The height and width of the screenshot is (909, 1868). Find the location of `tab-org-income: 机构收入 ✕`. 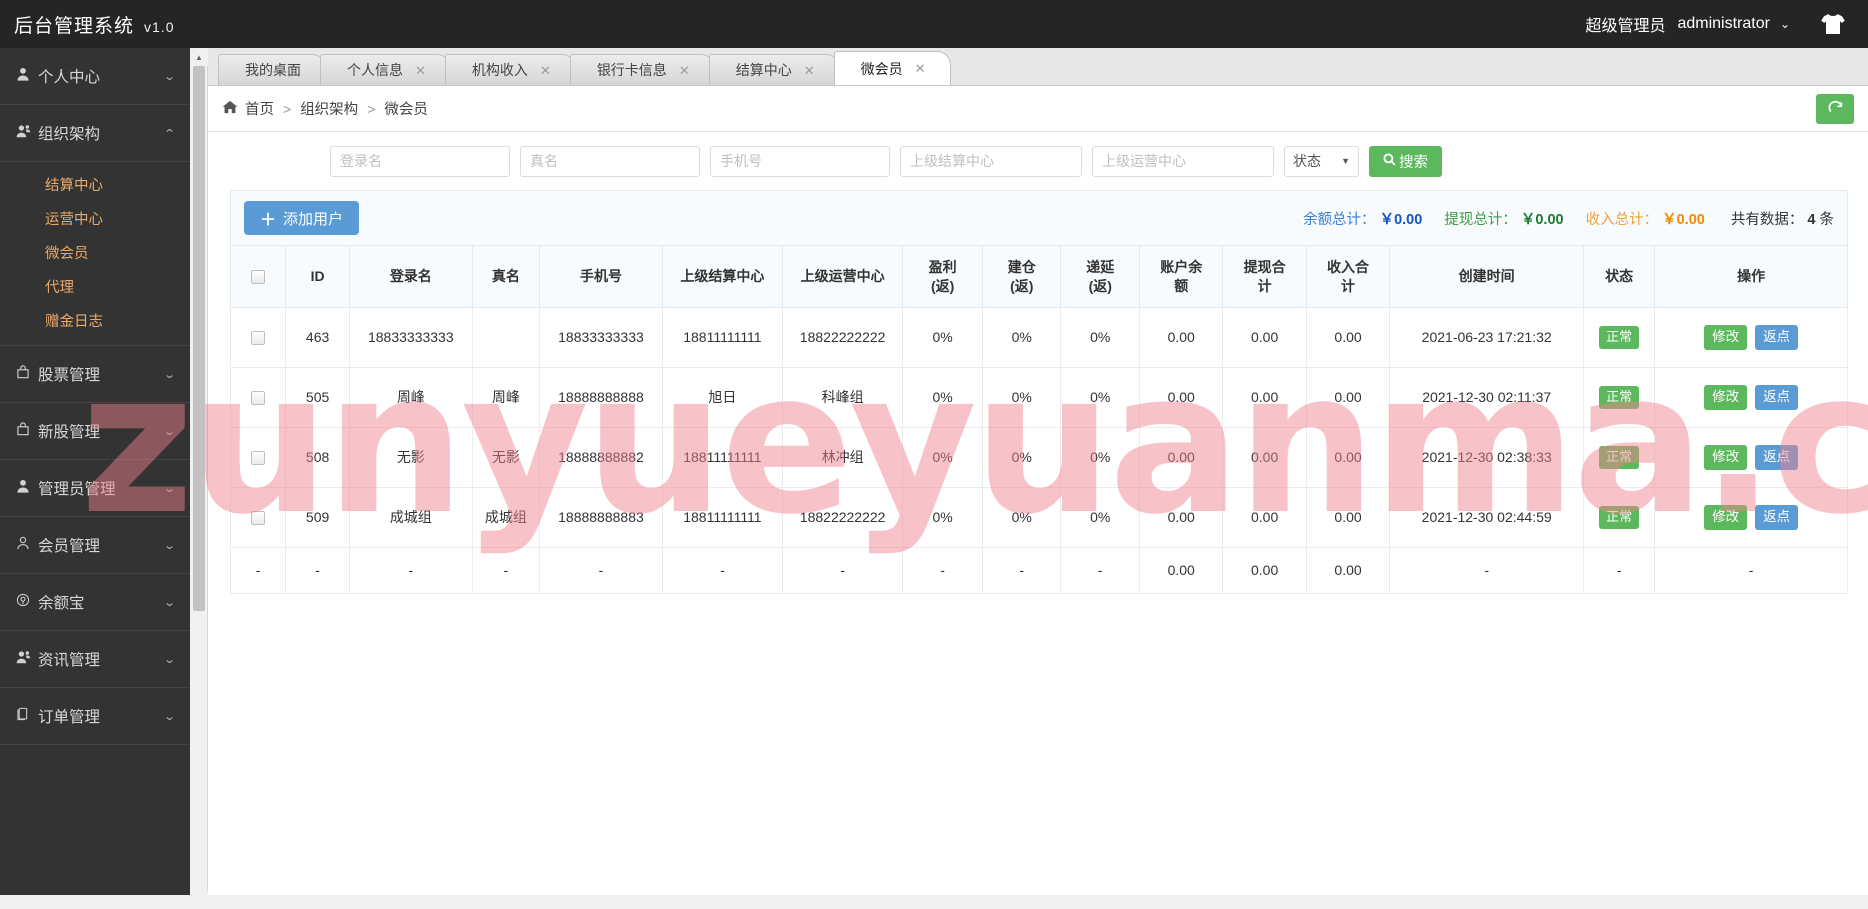

tab-org-income: 机构收入 ✕ is located at coordinates (510, 70).